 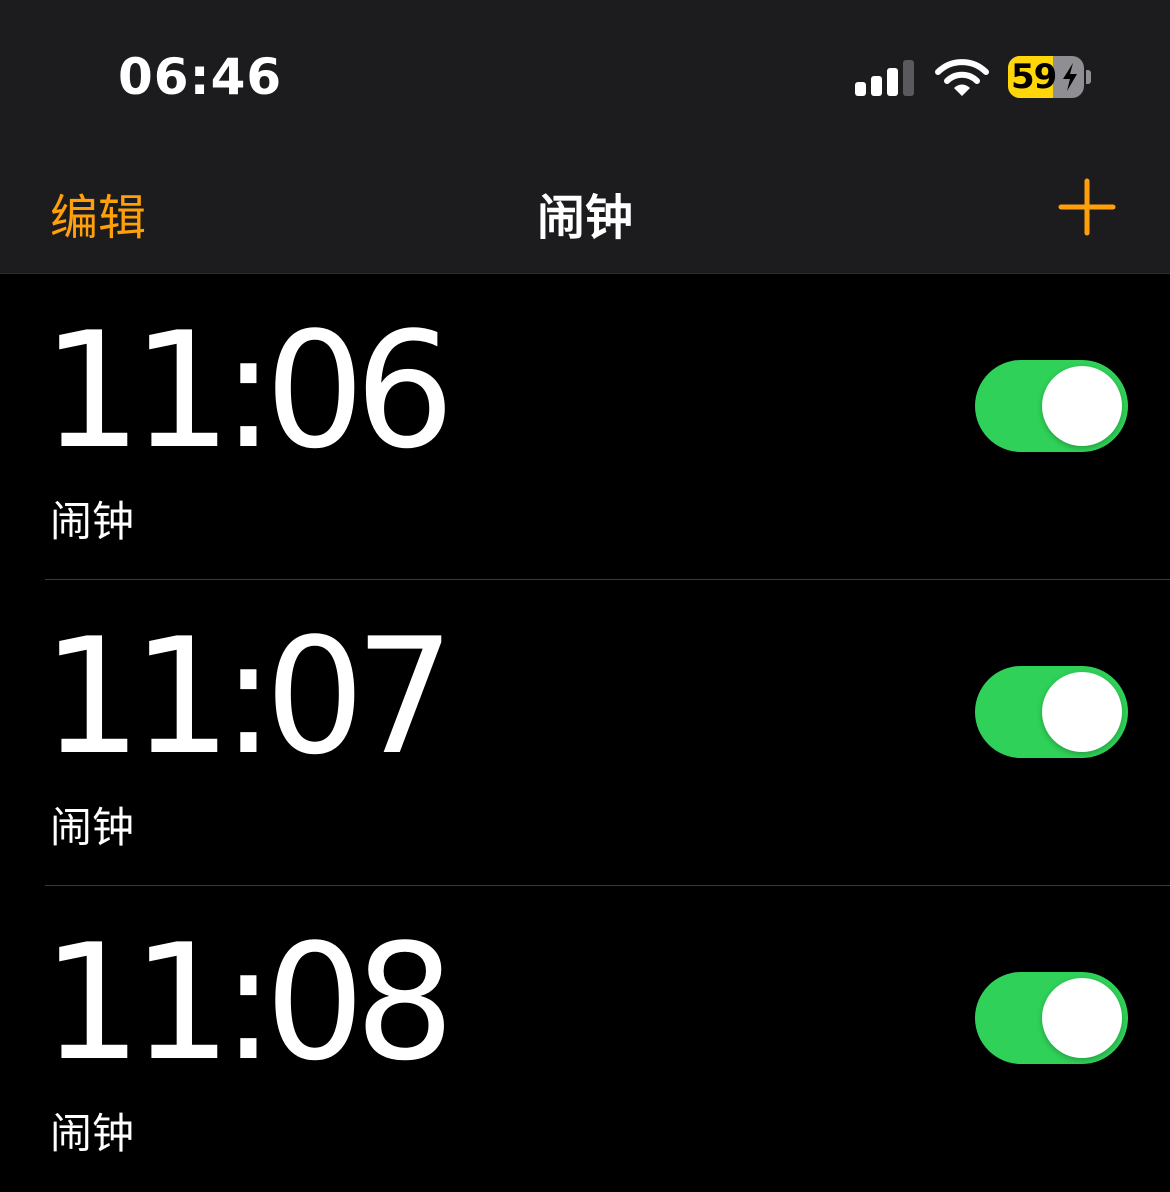 I want to click on battery-percent: 59, so click(x=1034, y=77).